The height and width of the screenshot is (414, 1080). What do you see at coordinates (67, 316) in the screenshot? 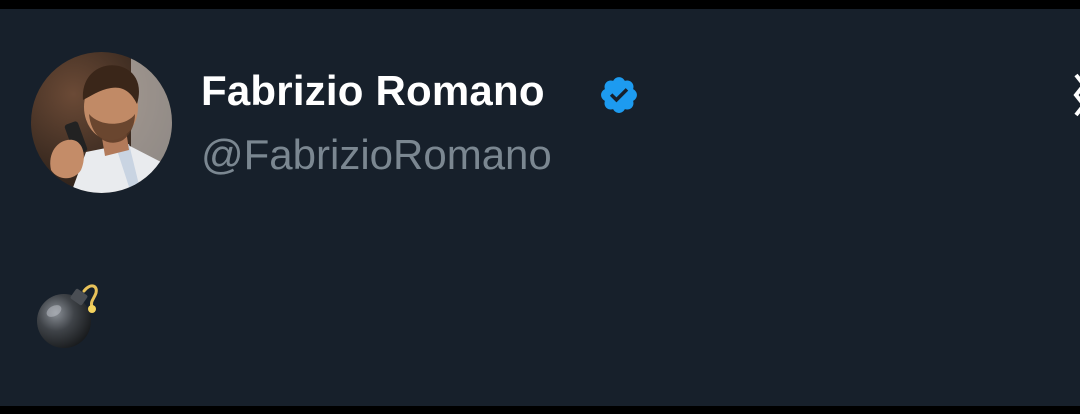
I see `bomb-emoji` at bounding box center [67, 316].